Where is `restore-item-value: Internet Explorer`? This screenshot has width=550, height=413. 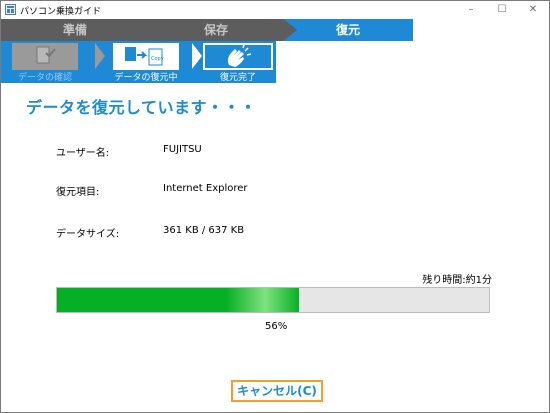
restore-item-value: Internet Explorer is located at coordinates (205, 188).